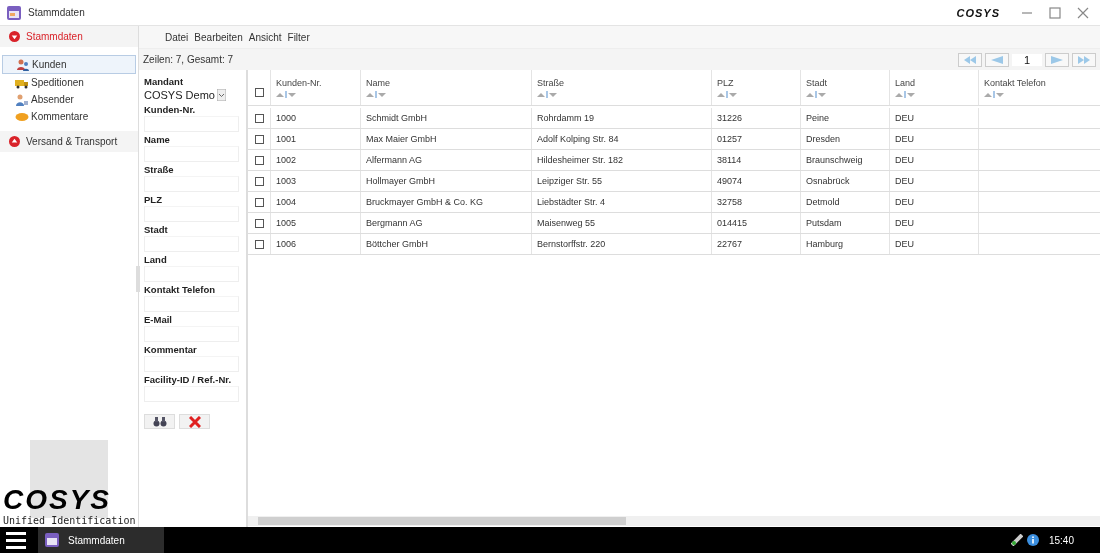 This screenshot has width=1100, height=553. What do you see at coordinates (570, 181) in the screenshot?
I see `table-cell: Leipziger Str. 55` at bounding box center [570, 181].